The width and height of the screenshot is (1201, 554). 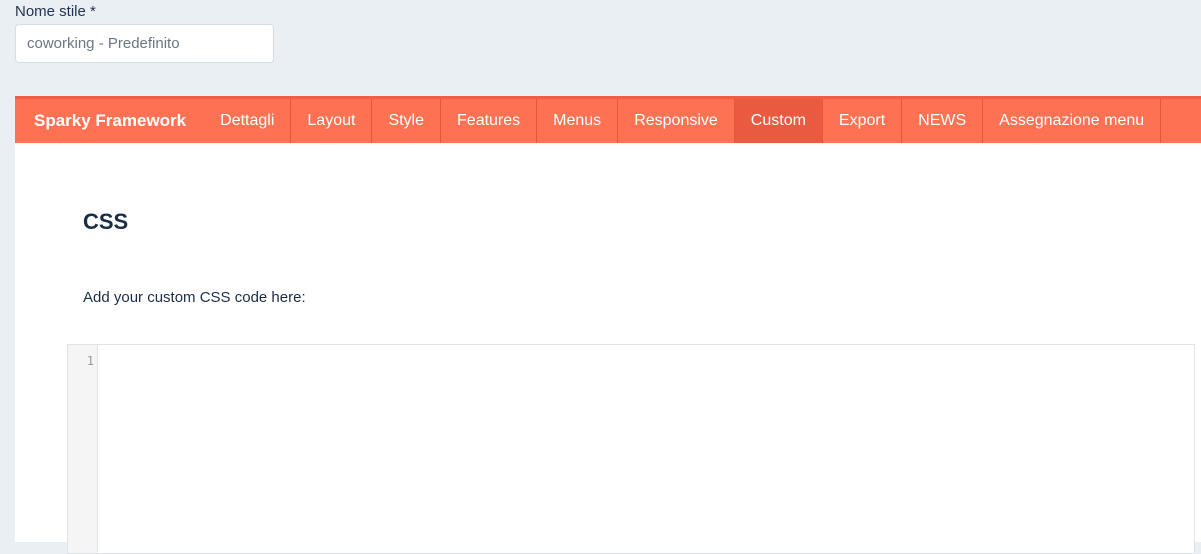 What do you see at coordinates (83, 449) in the screenshot?
I see `line-number-gutter: 1` at bounding box center [83, 449].